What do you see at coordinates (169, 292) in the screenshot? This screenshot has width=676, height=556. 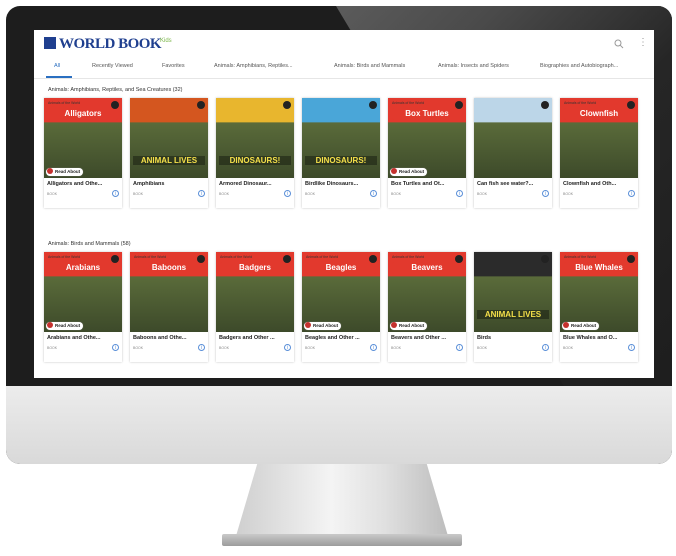 I see `book-cover: Animals of the World Baboons` at bounding box center [169, 292].